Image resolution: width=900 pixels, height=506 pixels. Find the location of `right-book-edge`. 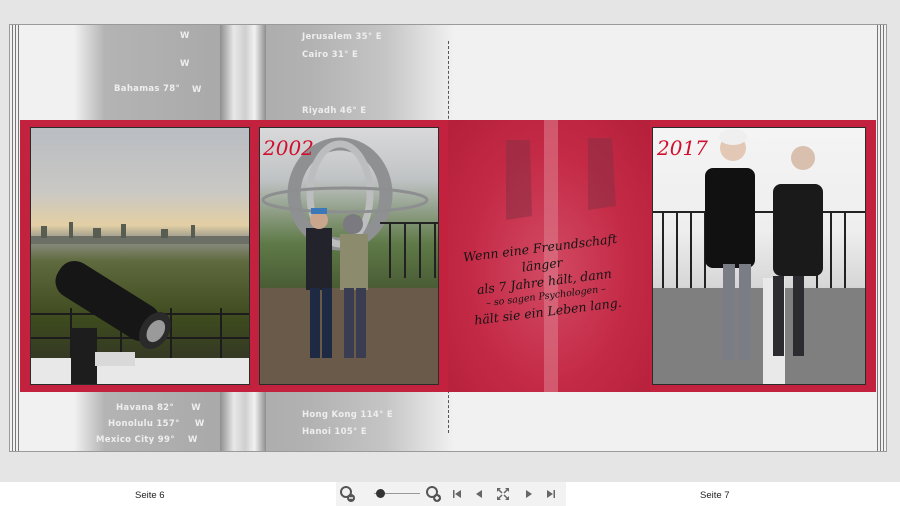

right-book-edge is located at coordinates (881, 238).